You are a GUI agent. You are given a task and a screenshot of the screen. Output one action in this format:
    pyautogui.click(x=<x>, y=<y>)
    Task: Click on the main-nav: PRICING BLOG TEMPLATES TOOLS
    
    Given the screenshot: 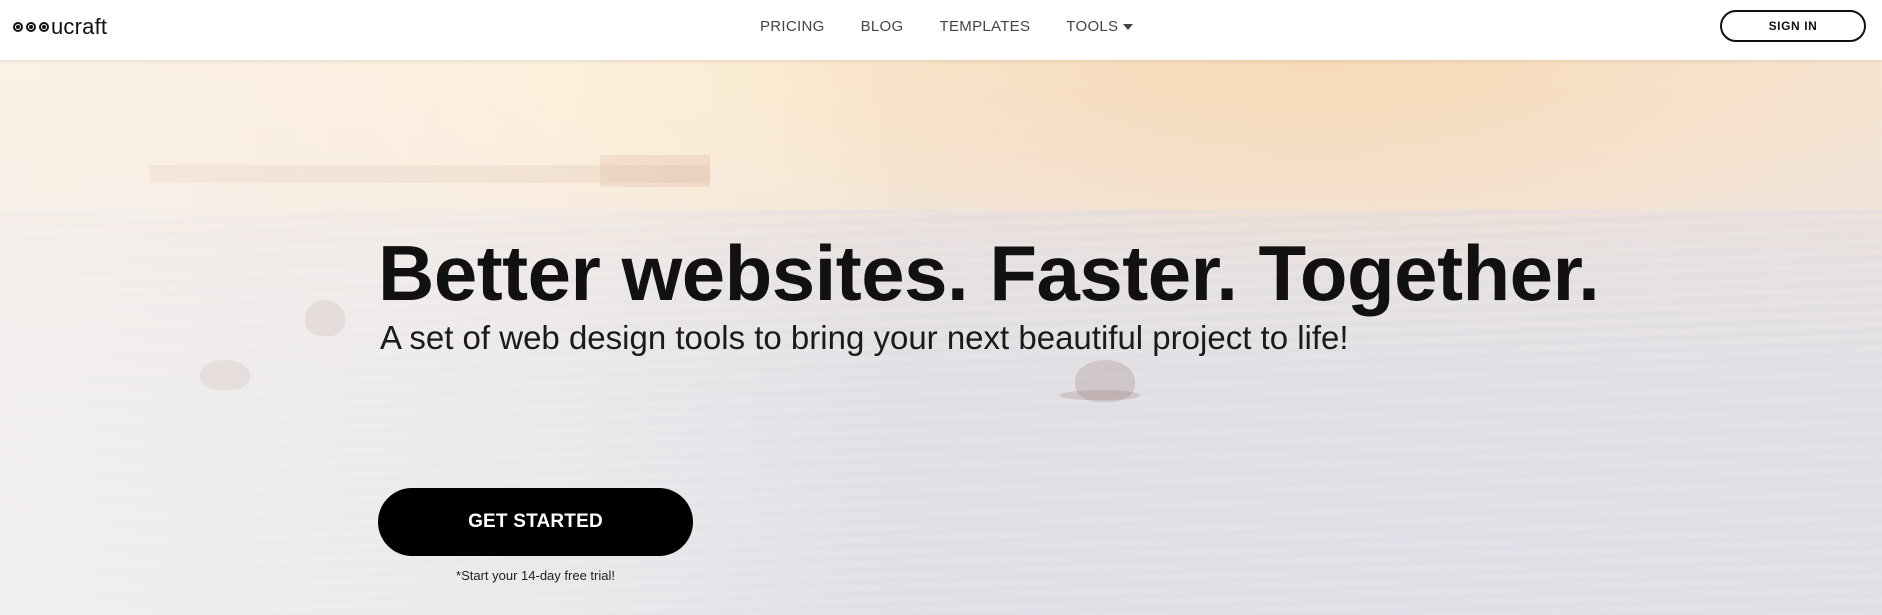 What is the action you would take?
    pyautogui.click(x=947, y=26)
    